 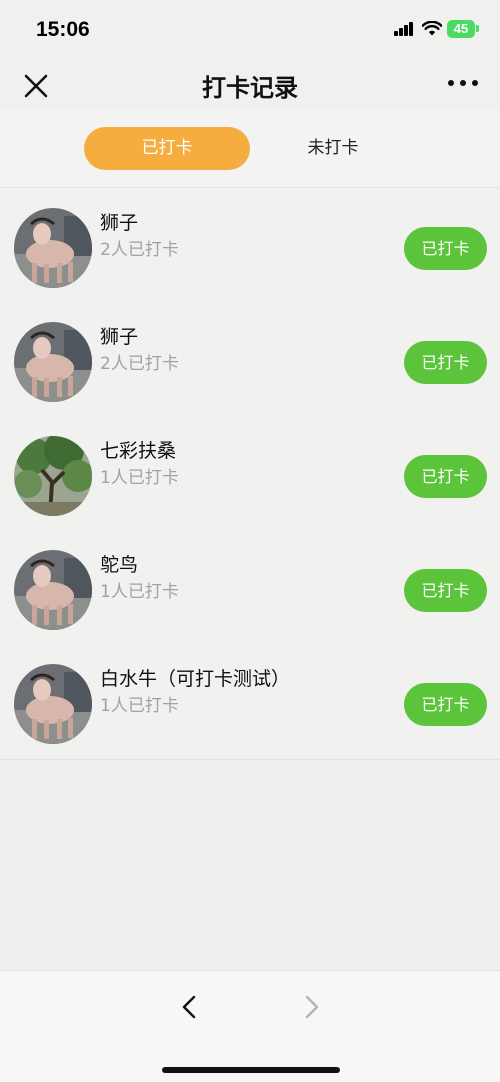 I want to click on page-title: 打卡记录, so click(x=250, y=88).